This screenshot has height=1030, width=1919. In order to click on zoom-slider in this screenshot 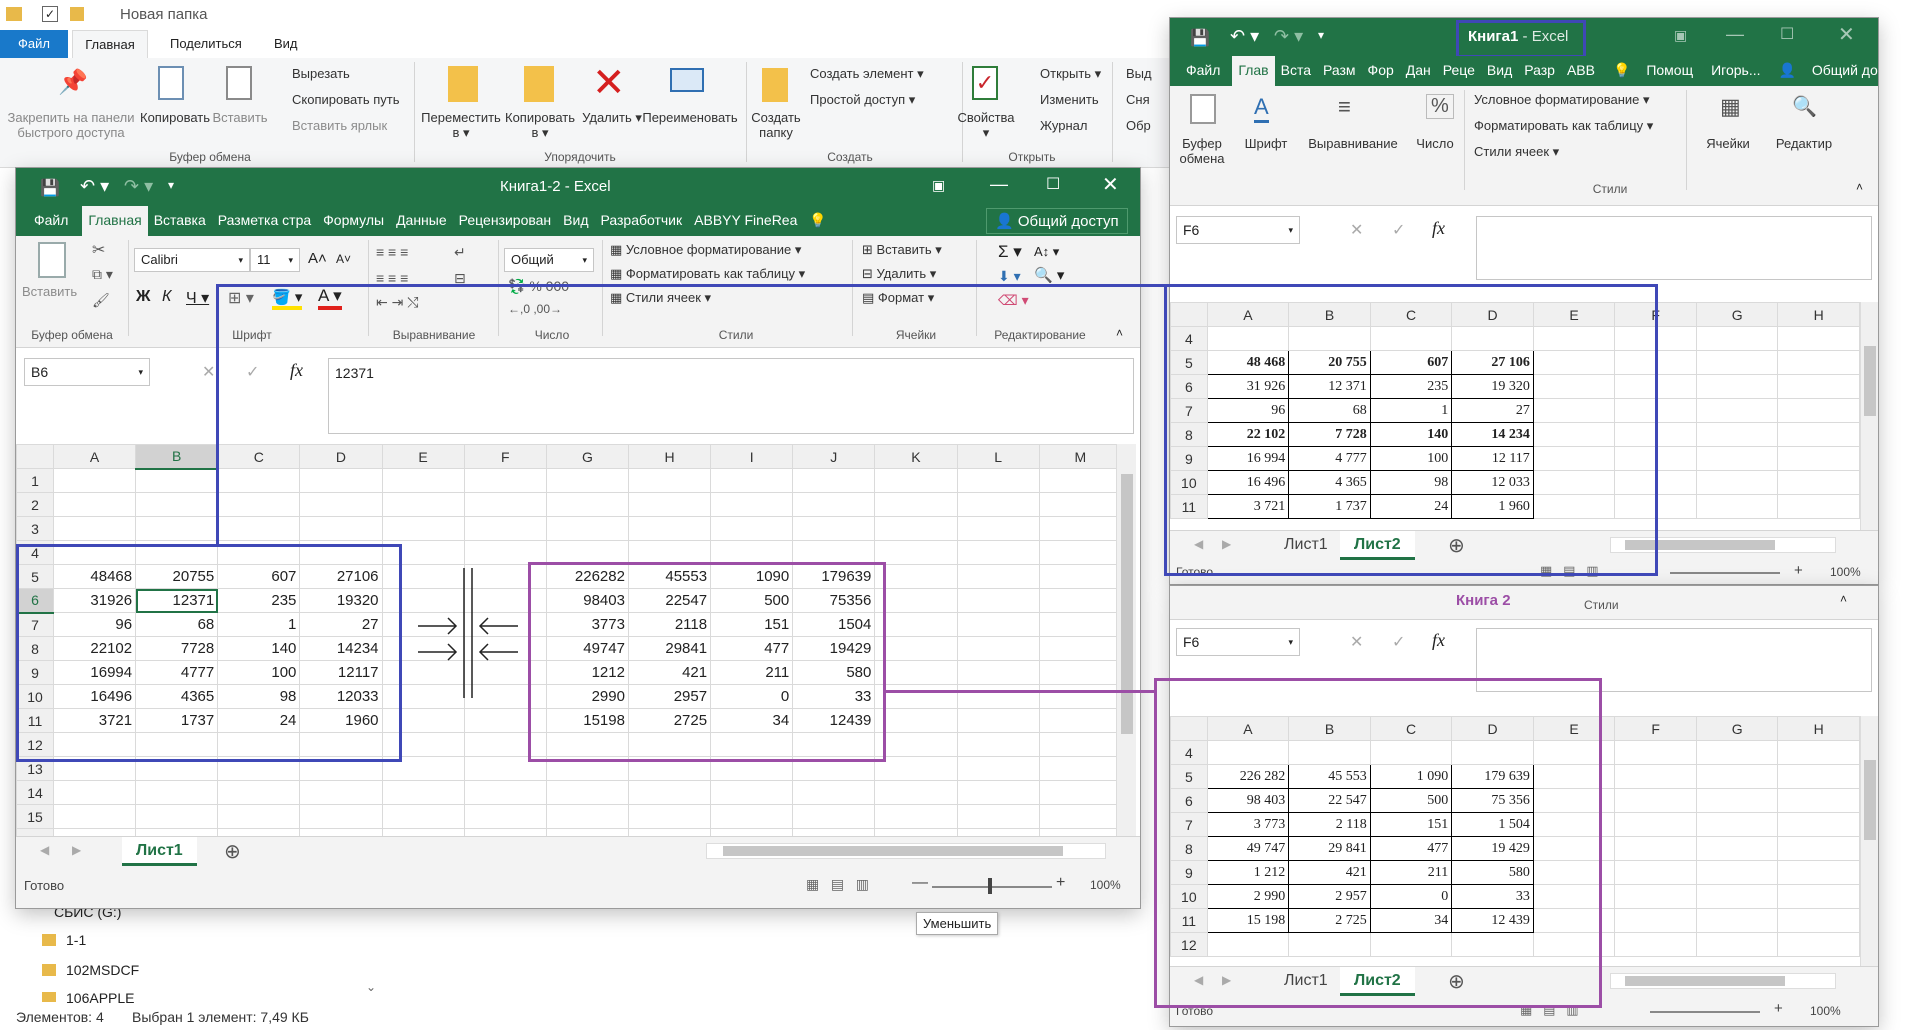, I will do `click(992, 887)`.